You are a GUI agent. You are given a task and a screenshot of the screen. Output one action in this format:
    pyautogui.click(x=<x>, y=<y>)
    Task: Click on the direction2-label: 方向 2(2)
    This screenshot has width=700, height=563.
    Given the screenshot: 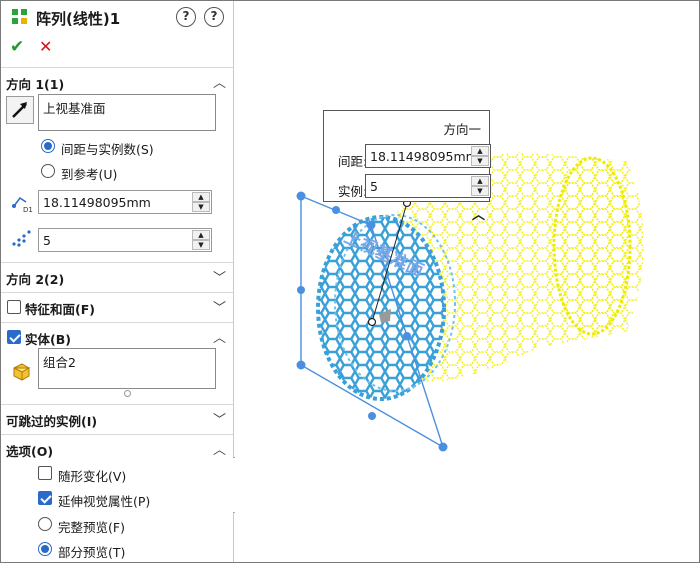 What is the action you would take?
    pyautogui.click(x=35, y=279)
    